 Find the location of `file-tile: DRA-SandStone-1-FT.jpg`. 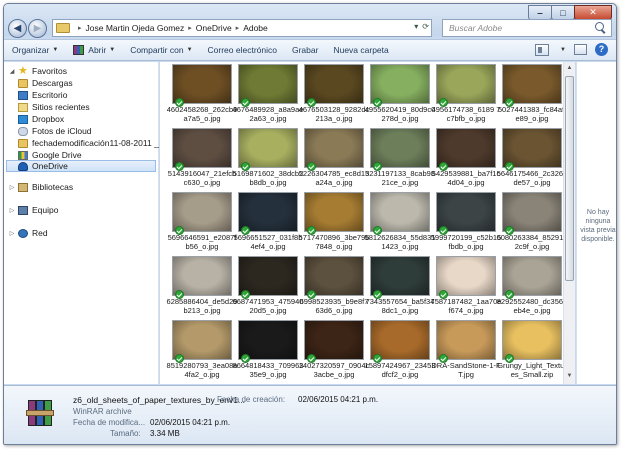

file-tile: DRA-SandStone-1-FT.jpg is located at coordinates (465, 350).